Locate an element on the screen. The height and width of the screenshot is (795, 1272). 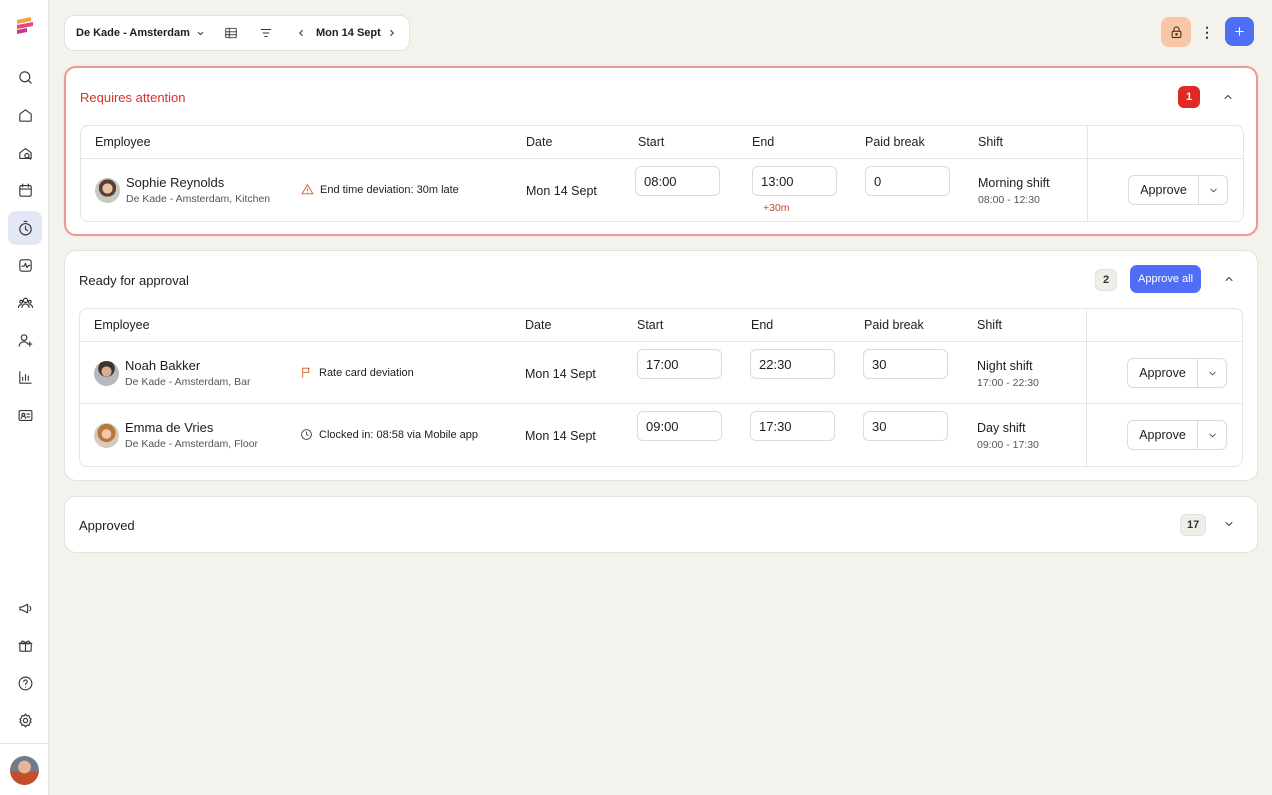
megaphone-icon is located at coordinates (25, 608).